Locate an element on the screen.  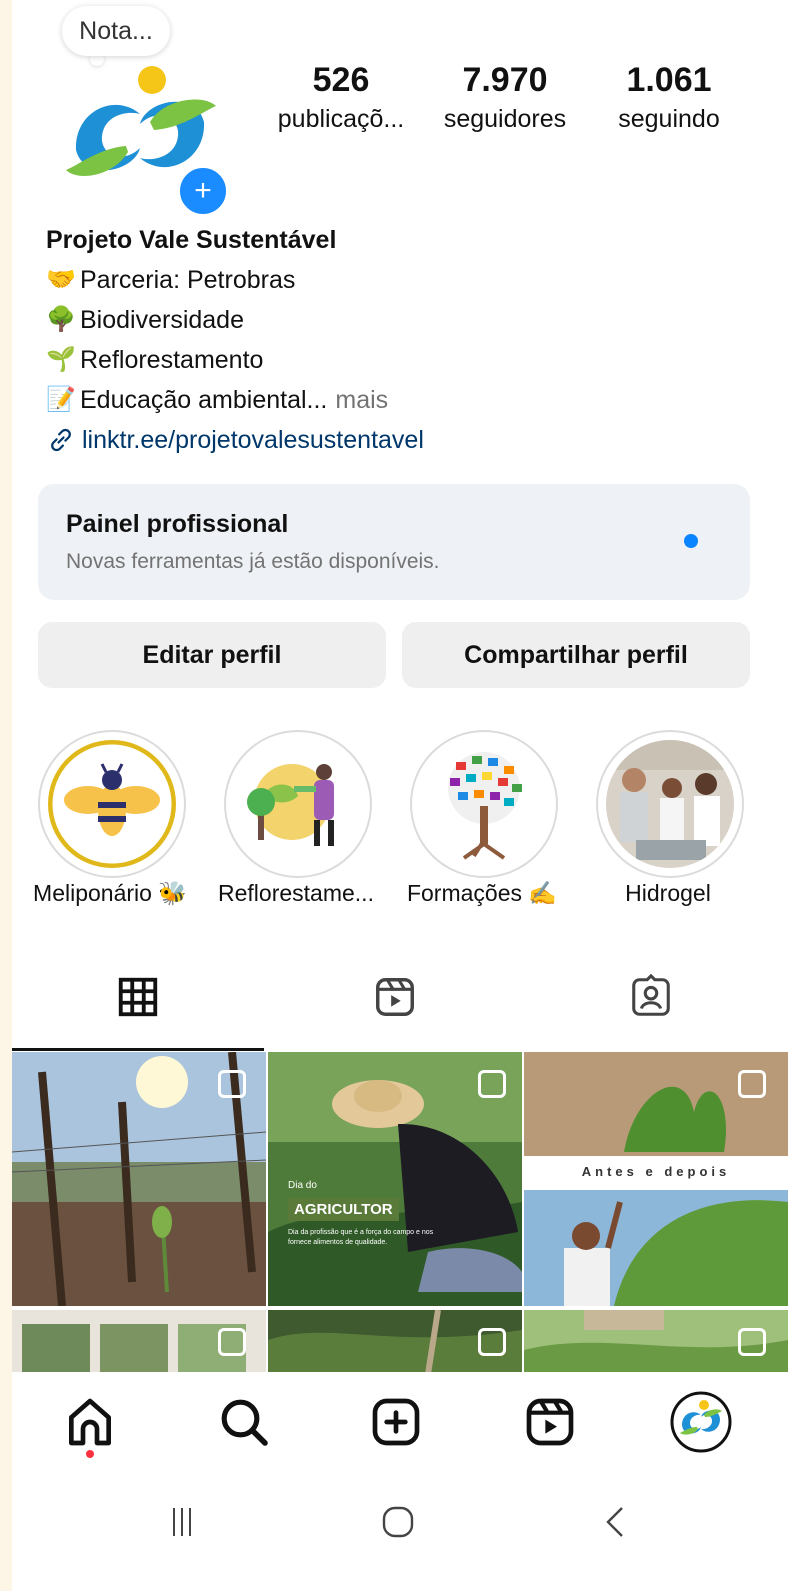
edit-profile-button: Editar perfil is located at coordinates (212, 655).